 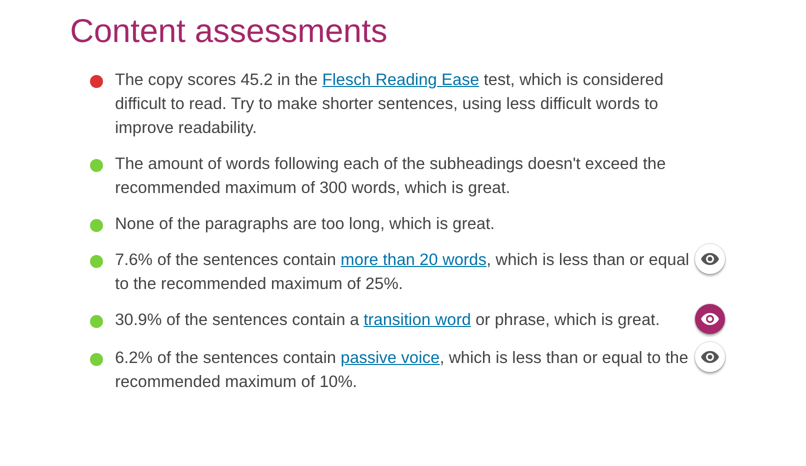 What do you see at coordinates (305, 224) in the screenshot?
I see `assessment-text: None of the paragraphs are too long, which is great.` at bounding box center [305, 224].